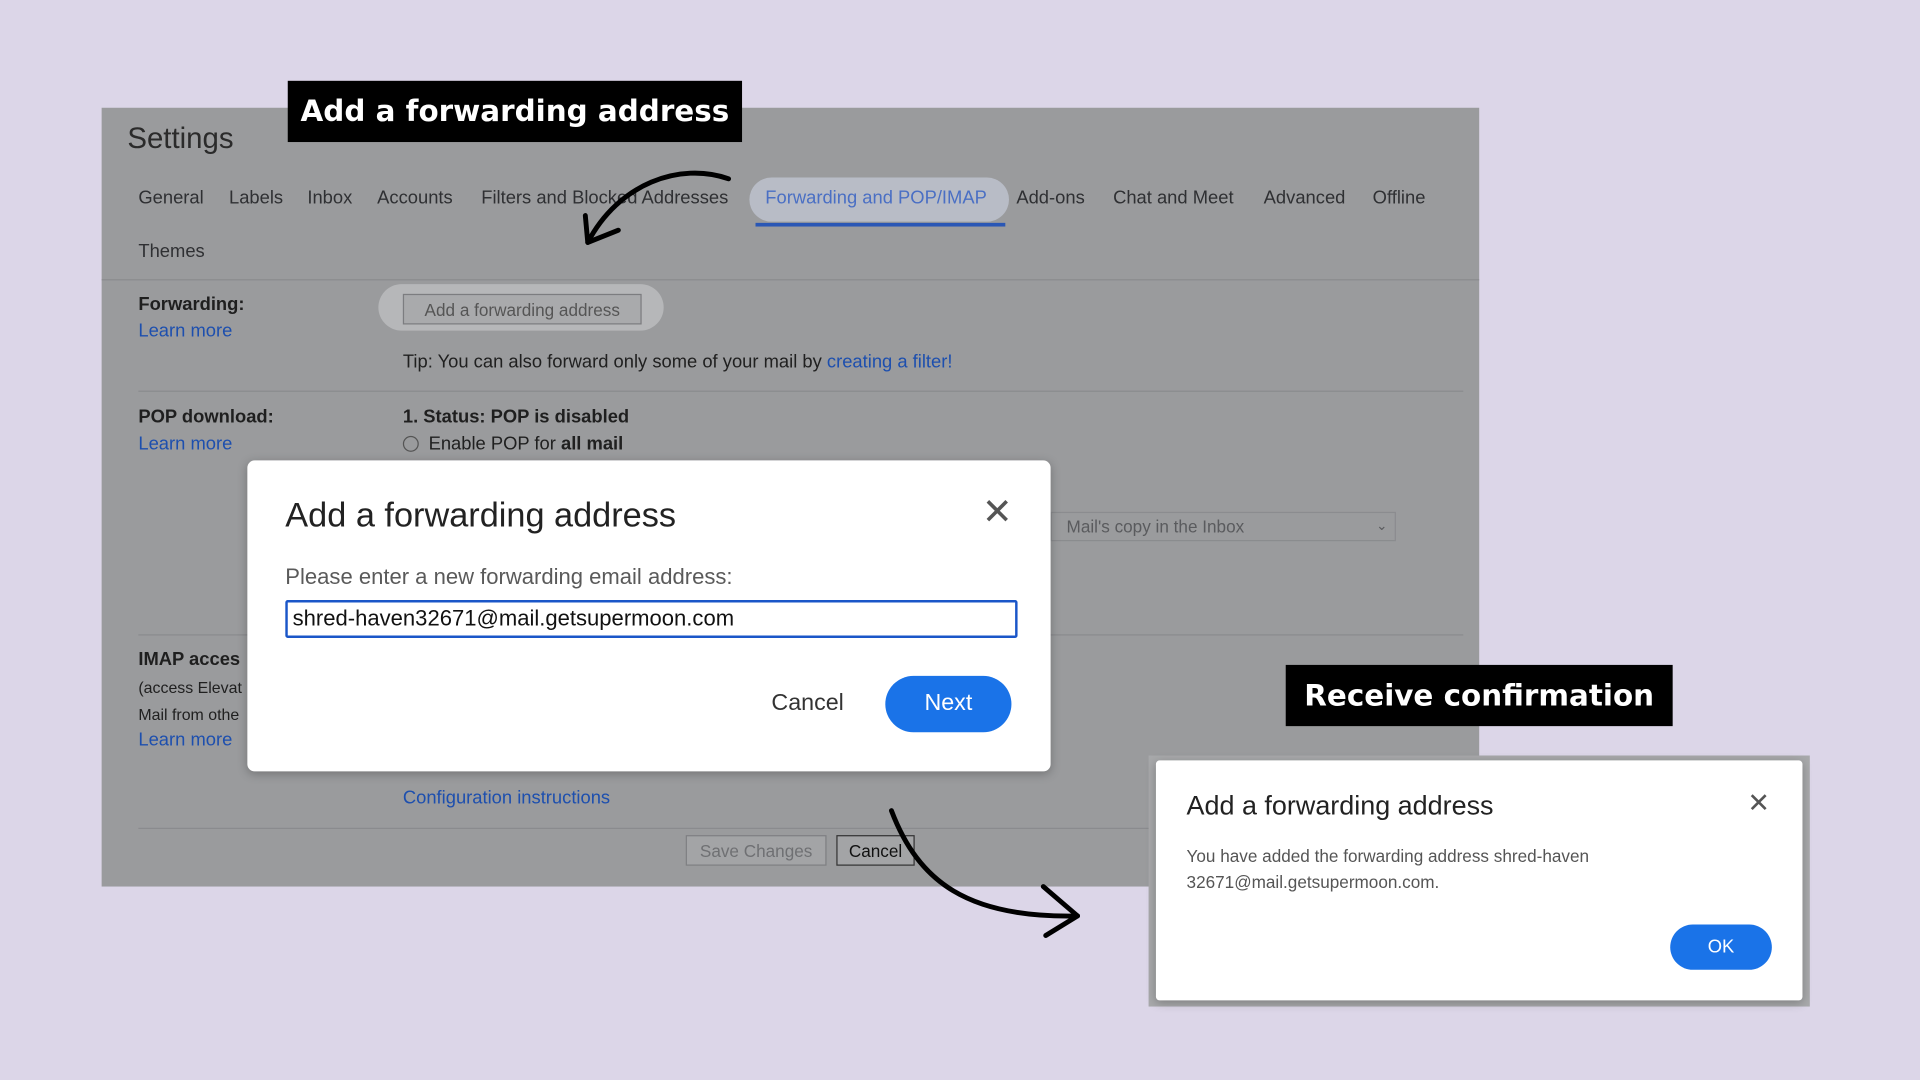  What do you see at coordinates (984, 873) in the screenshot?
I see `arrow-to-confirmation-icon` at bounding box center [984, 873].